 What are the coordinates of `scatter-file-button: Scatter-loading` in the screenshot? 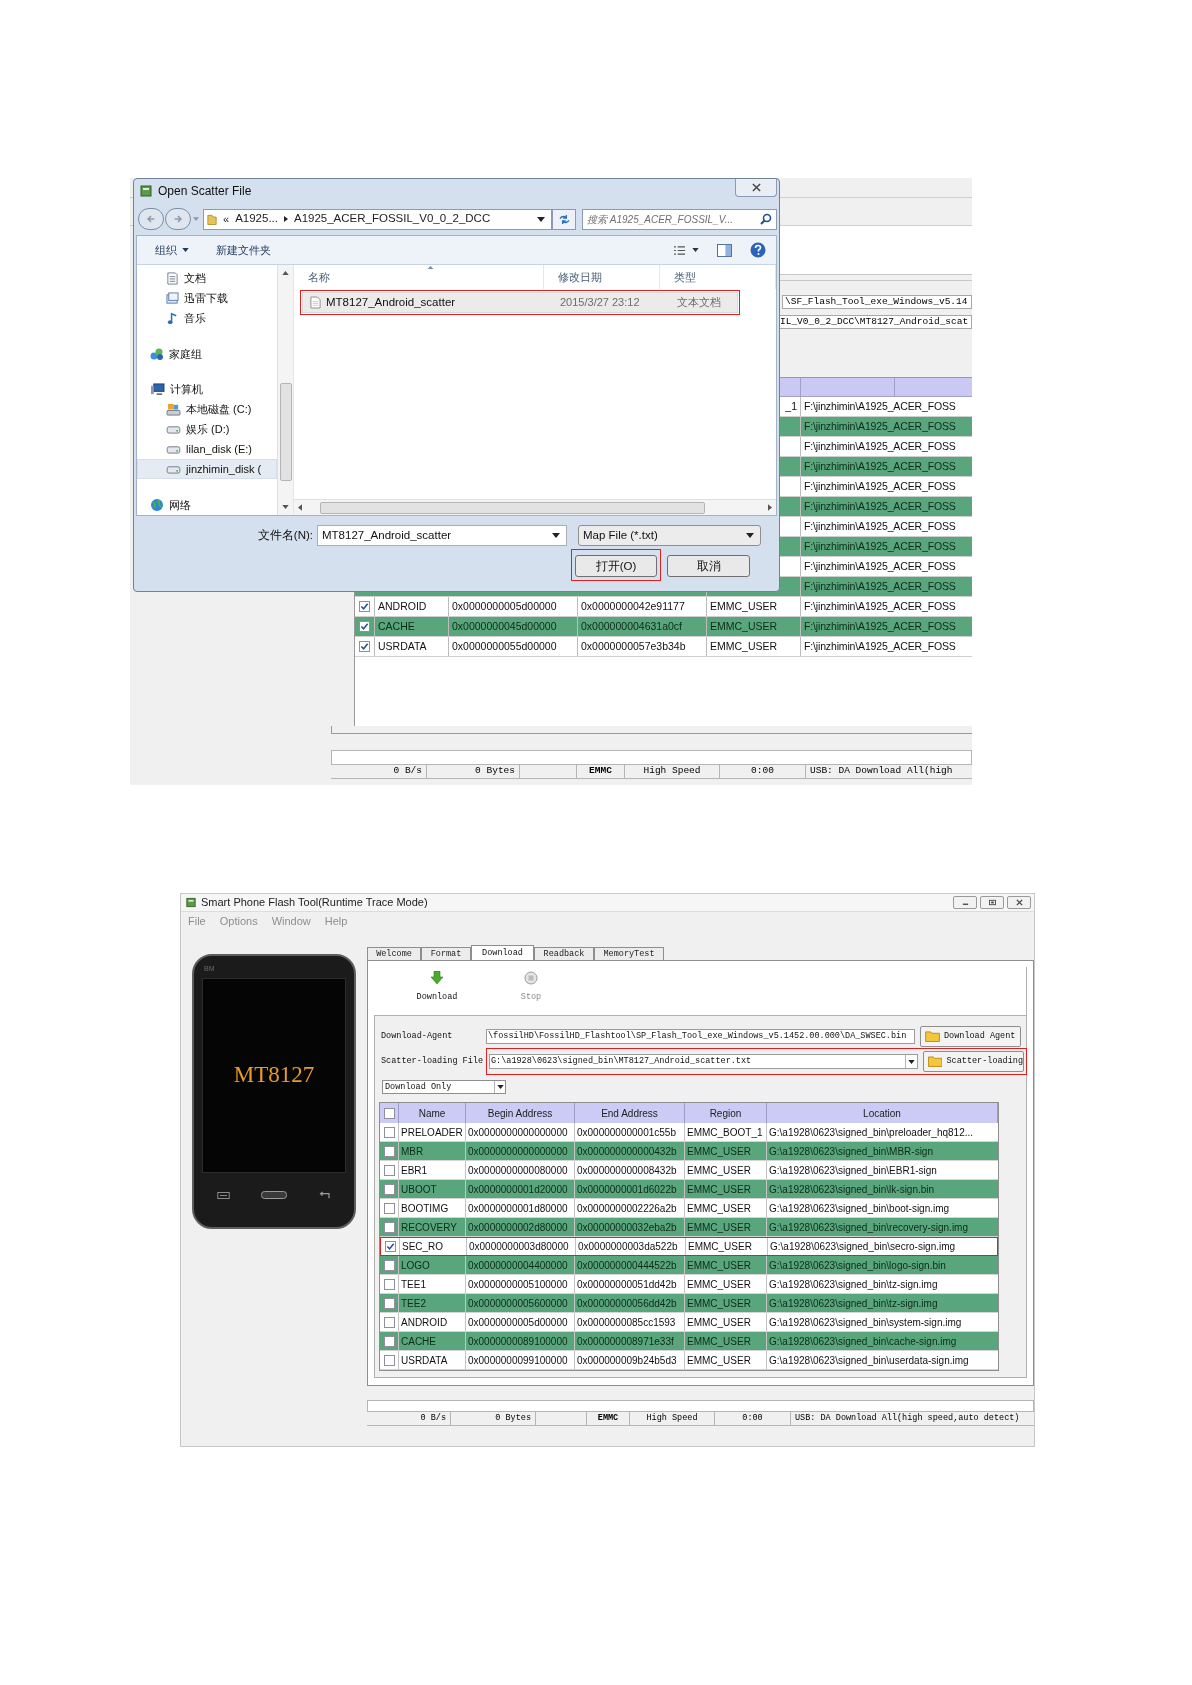 It's located at (973, 1061).